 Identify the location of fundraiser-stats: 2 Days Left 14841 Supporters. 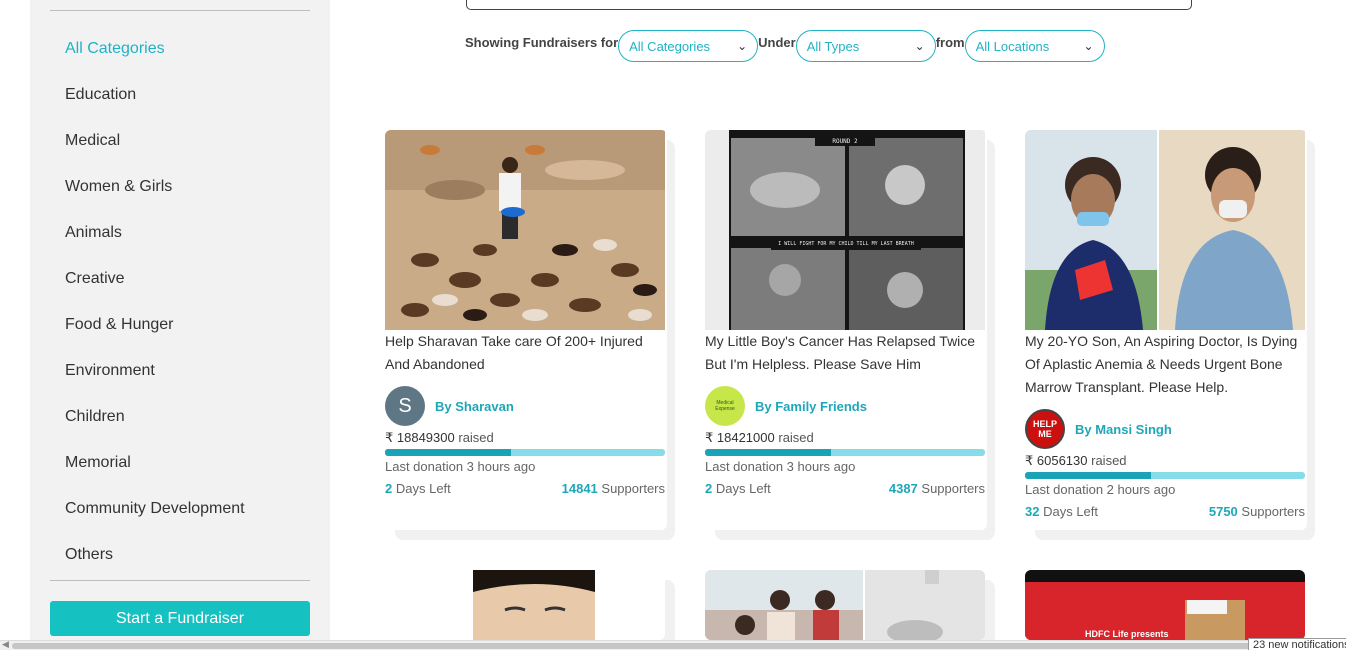
(525, 488).